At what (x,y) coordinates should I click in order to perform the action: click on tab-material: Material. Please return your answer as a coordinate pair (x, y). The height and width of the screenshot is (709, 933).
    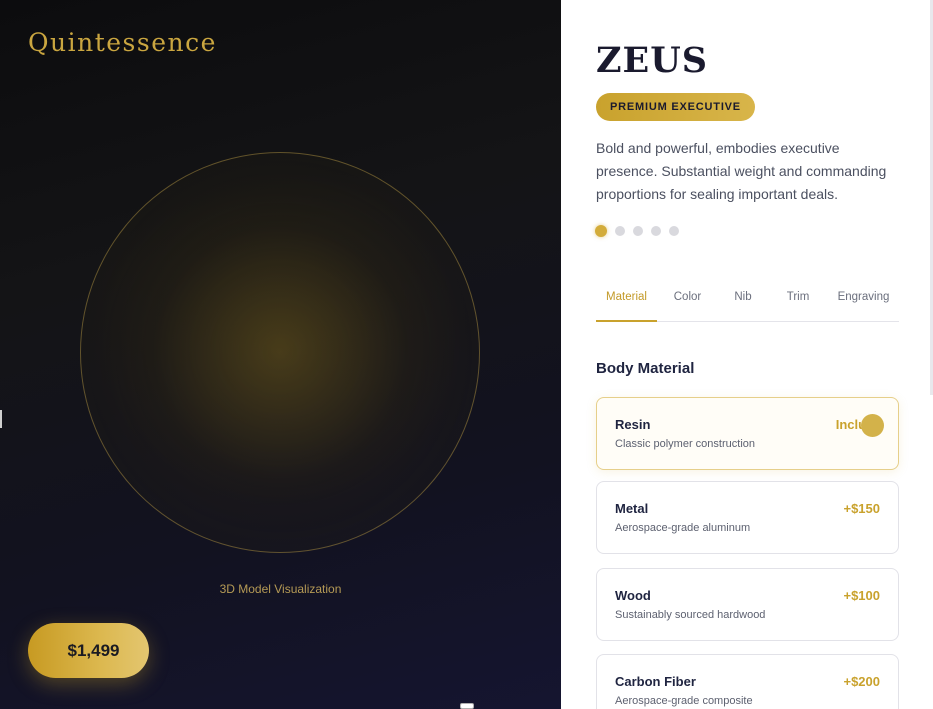
    Looking at the image, I should click on (626, 304).